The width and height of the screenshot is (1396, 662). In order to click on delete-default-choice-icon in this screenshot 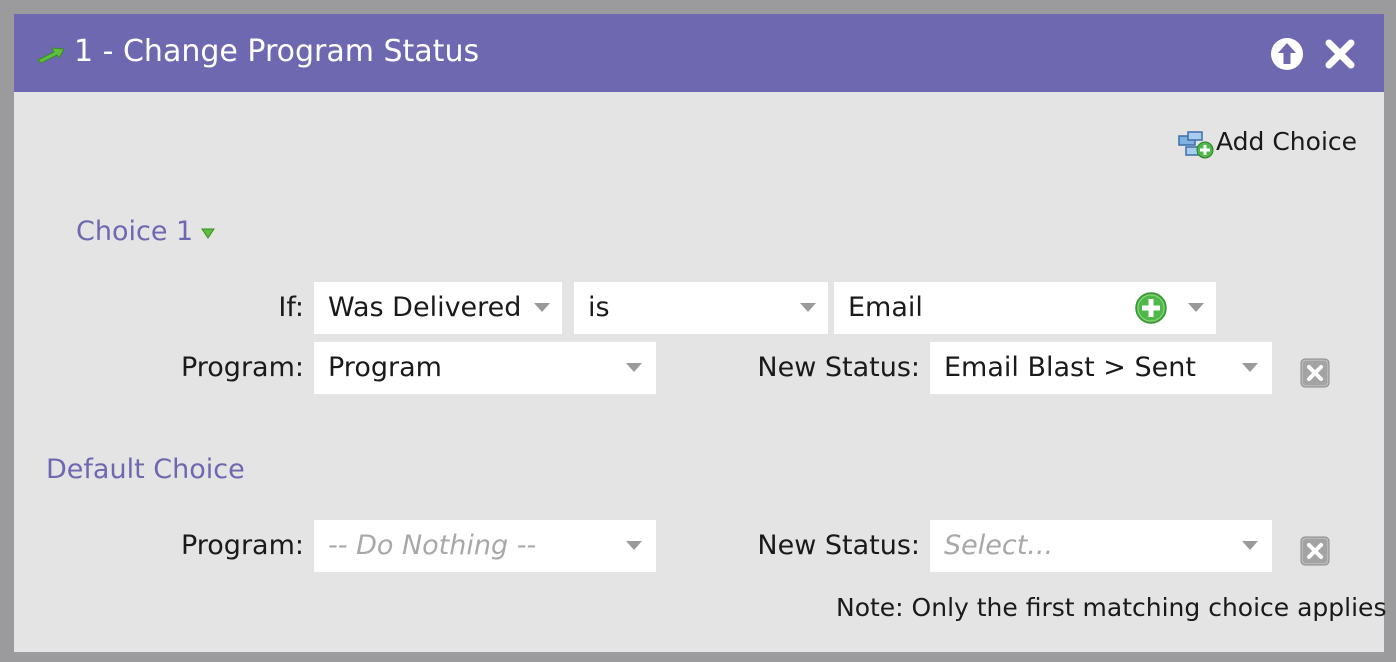, I will do `click(1315, 551)`.